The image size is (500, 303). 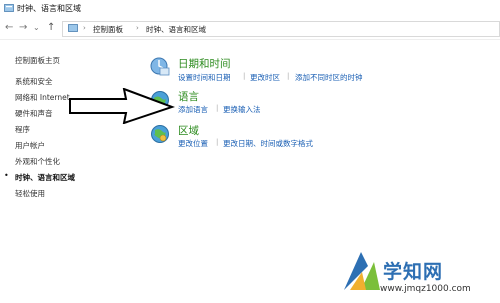 I want to click on category-title-language: 语言, so click(x=188, y=96).